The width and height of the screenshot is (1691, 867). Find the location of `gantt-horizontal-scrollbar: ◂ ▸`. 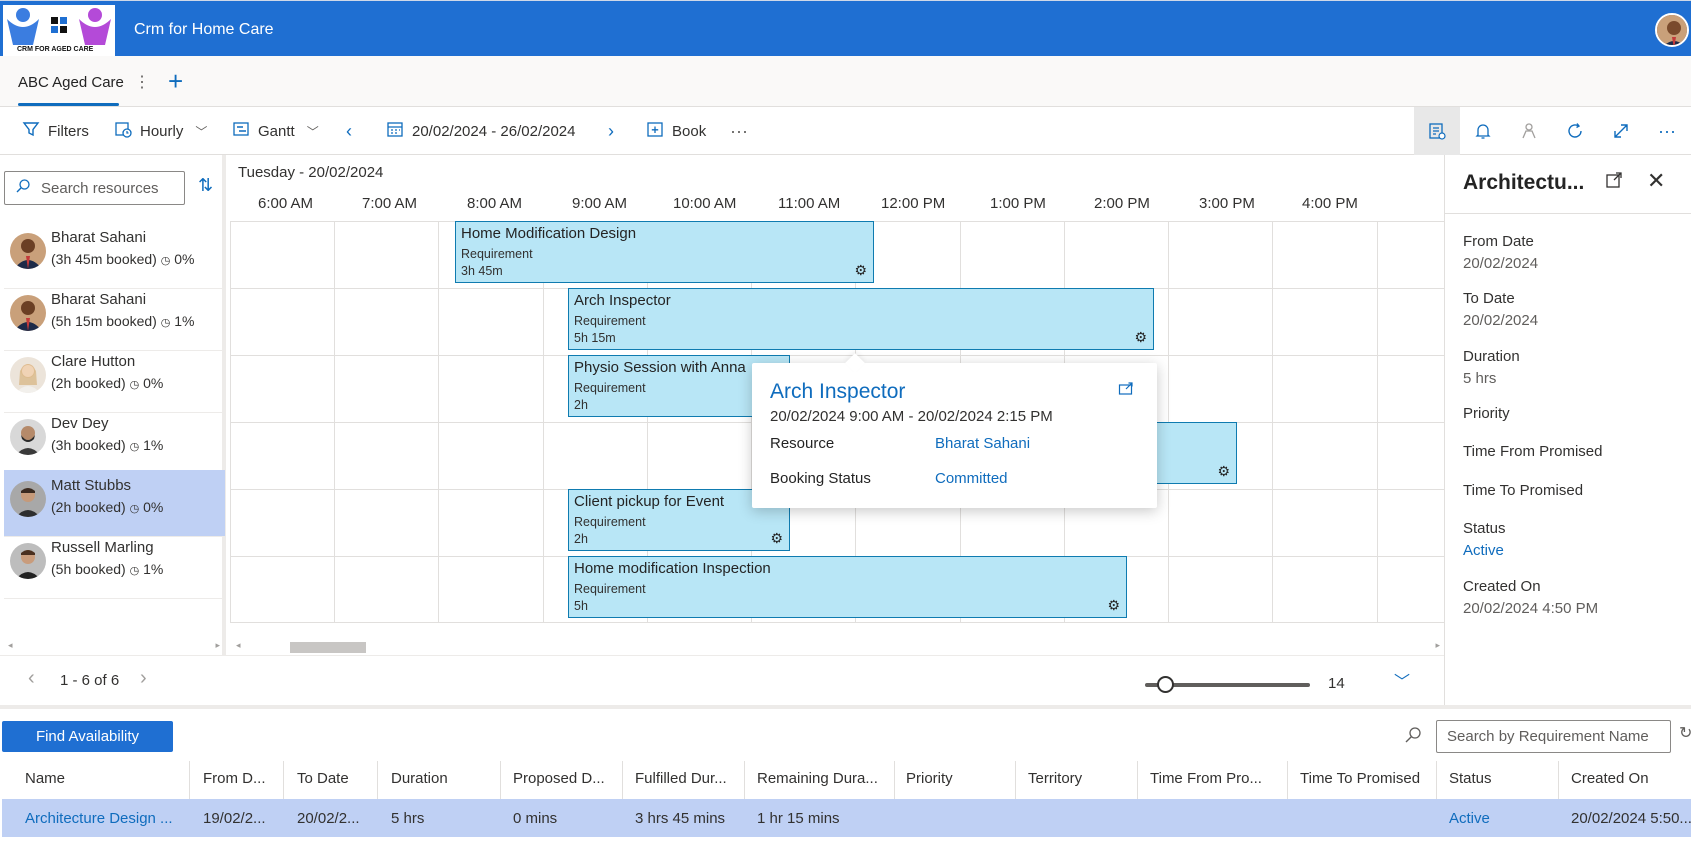

gantt-horizontal-scrollbar: ◂ ▸ is located at coordinates (837, 647).